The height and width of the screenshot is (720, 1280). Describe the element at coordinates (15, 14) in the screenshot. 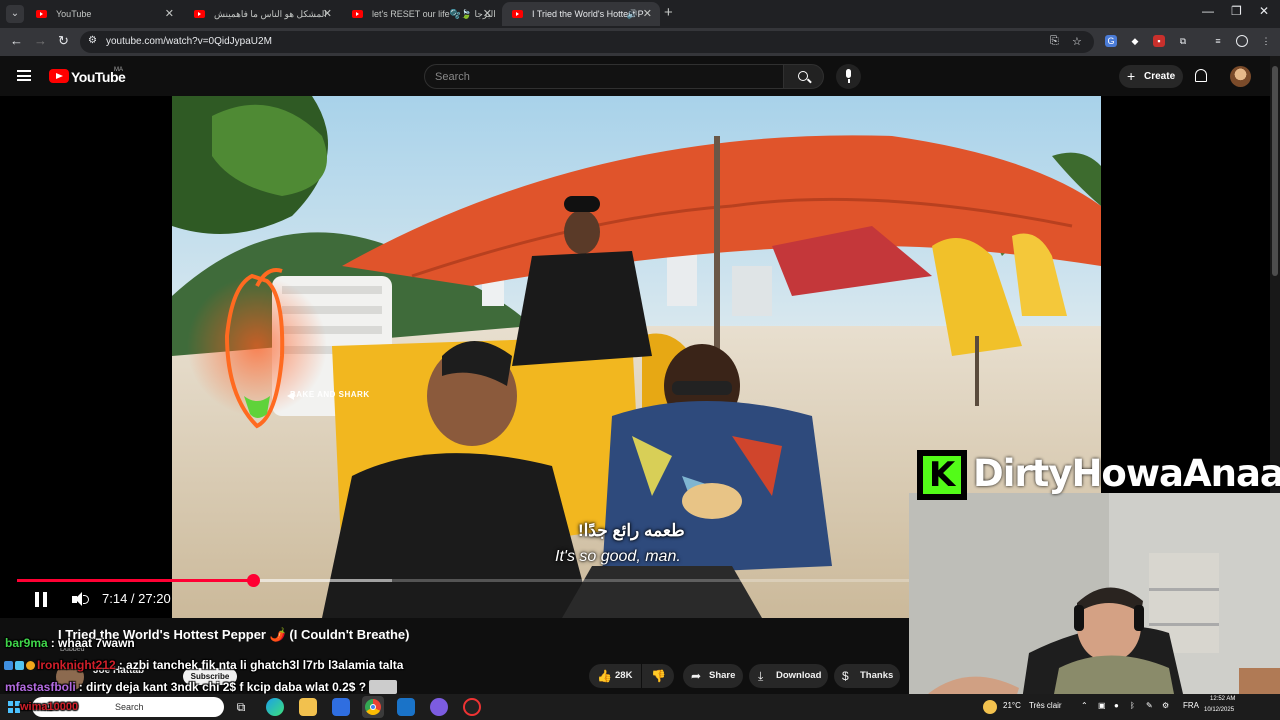

I see `tab-search-icon: ⌄` at that location.